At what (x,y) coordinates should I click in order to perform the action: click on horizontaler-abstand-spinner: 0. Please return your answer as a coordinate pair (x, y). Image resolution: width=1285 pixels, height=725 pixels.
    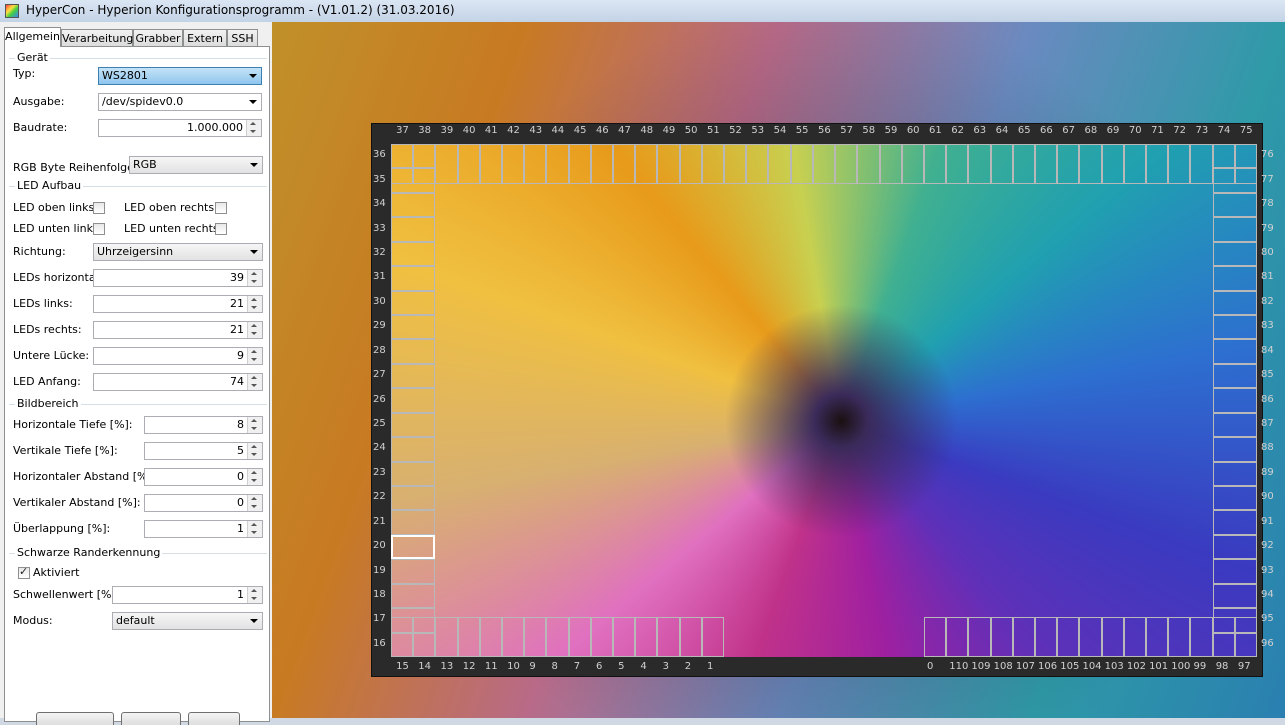
    Looking at the image, I should click on (203, 477).